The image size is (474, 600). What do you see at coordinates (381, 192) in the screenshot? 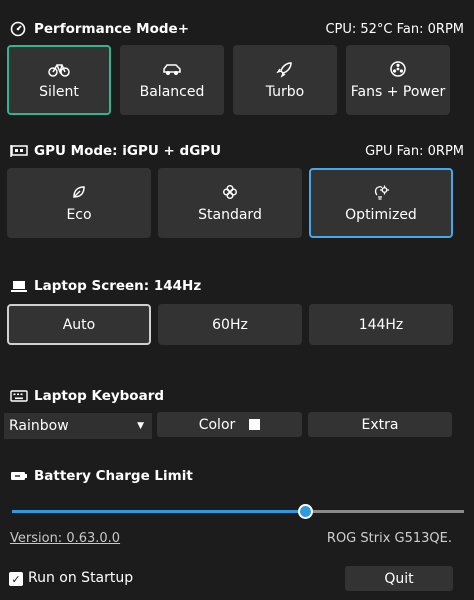
I see `bulb-gear-icon` at bounding box center [381, 192].